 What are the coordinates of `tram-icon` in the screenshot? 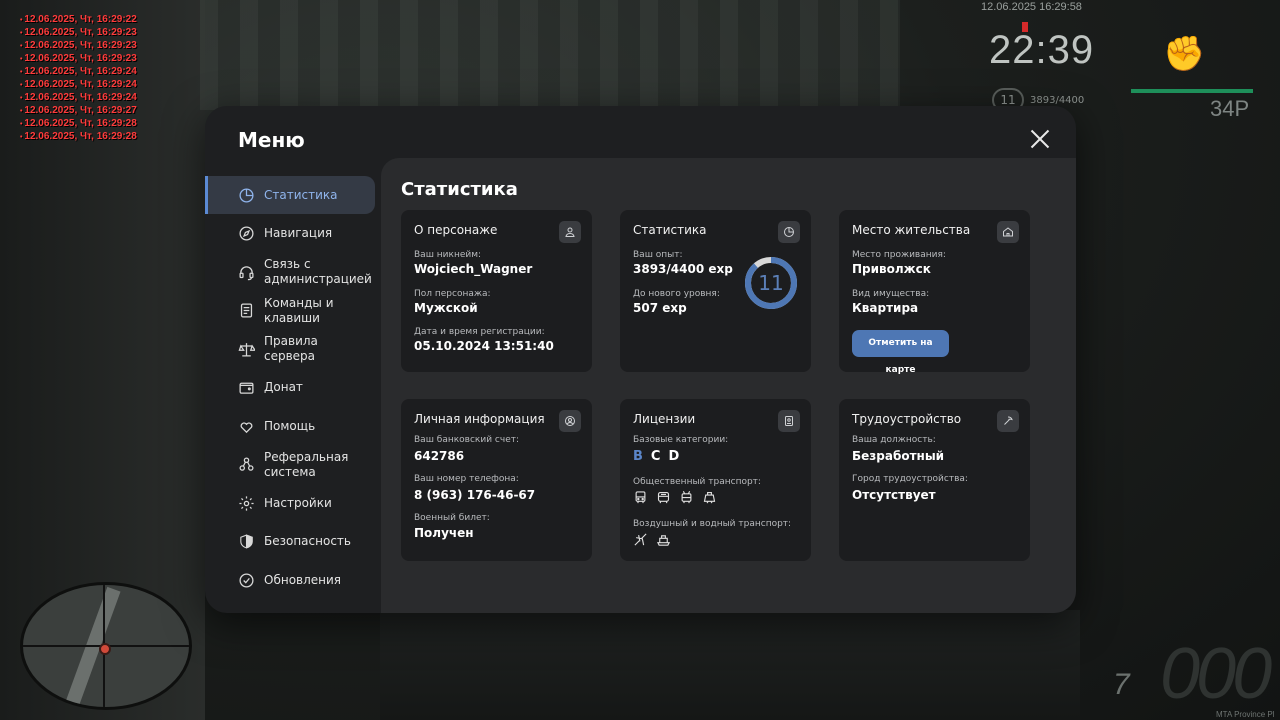 It's located at (709, 499).